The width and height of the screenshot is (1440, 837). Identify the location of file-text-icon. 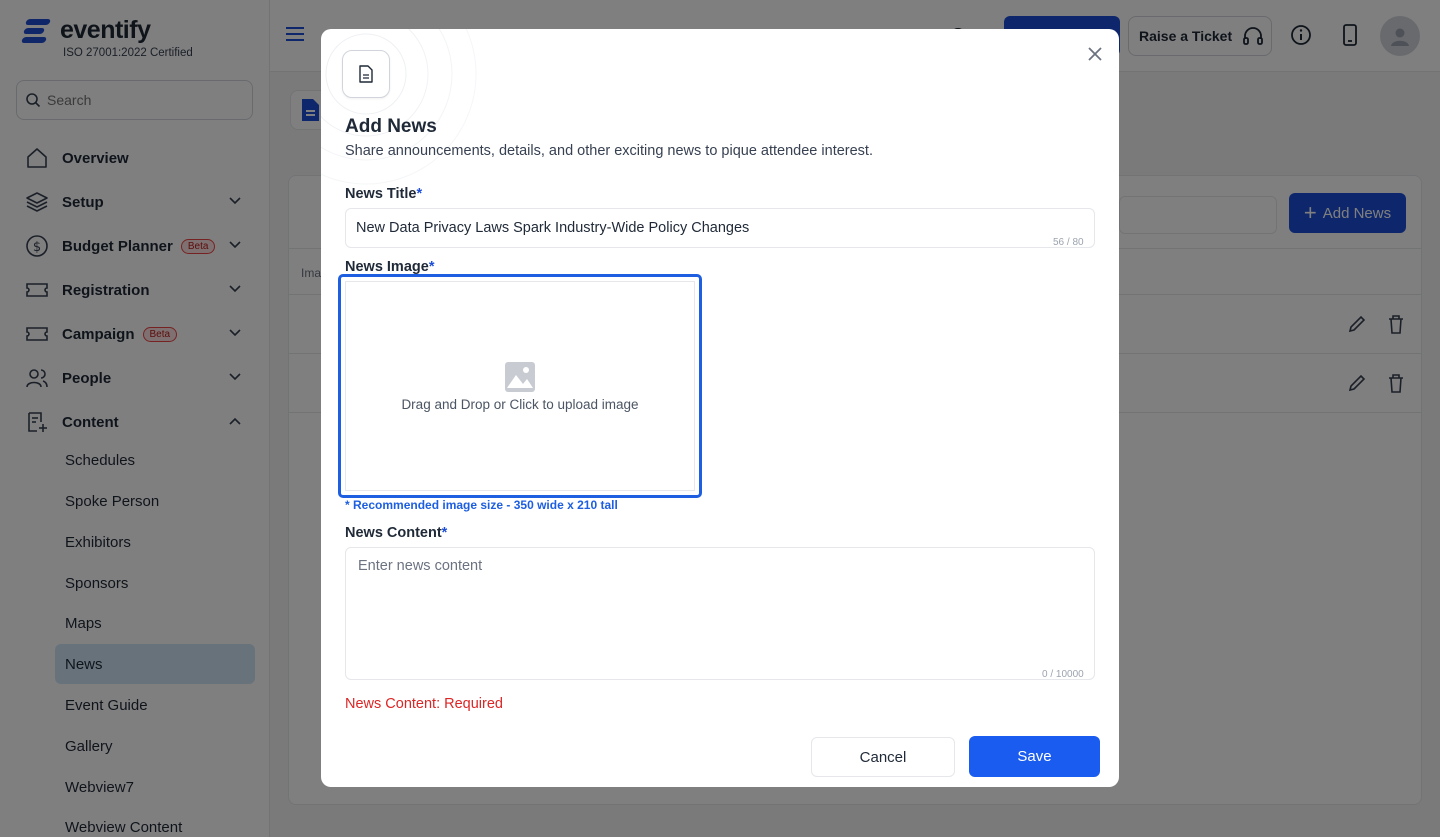
(366, 74).